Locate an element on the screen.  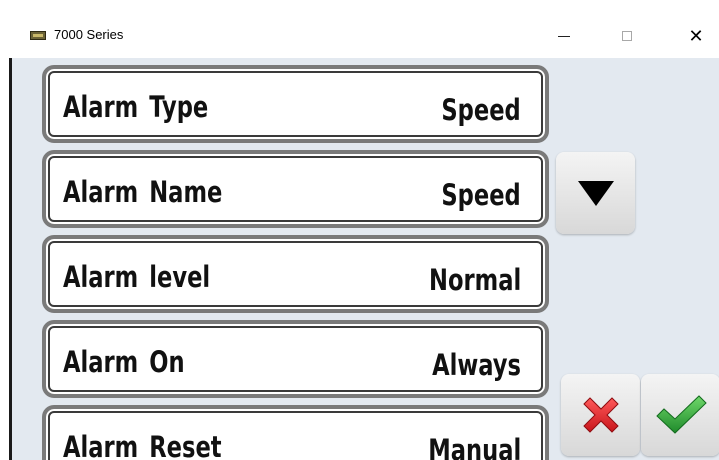
cancel-button is located at coordinates (600, 415).